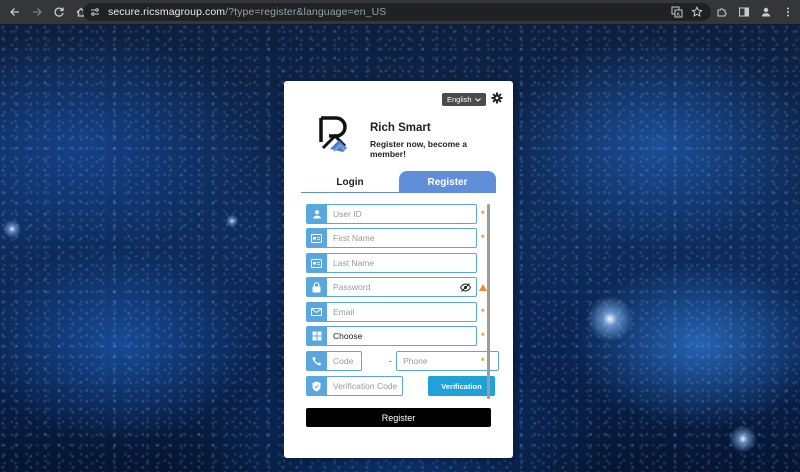  Describe the element at coordinates (677, 12) in the screenshot. I see `translate-icon: A` at that location.